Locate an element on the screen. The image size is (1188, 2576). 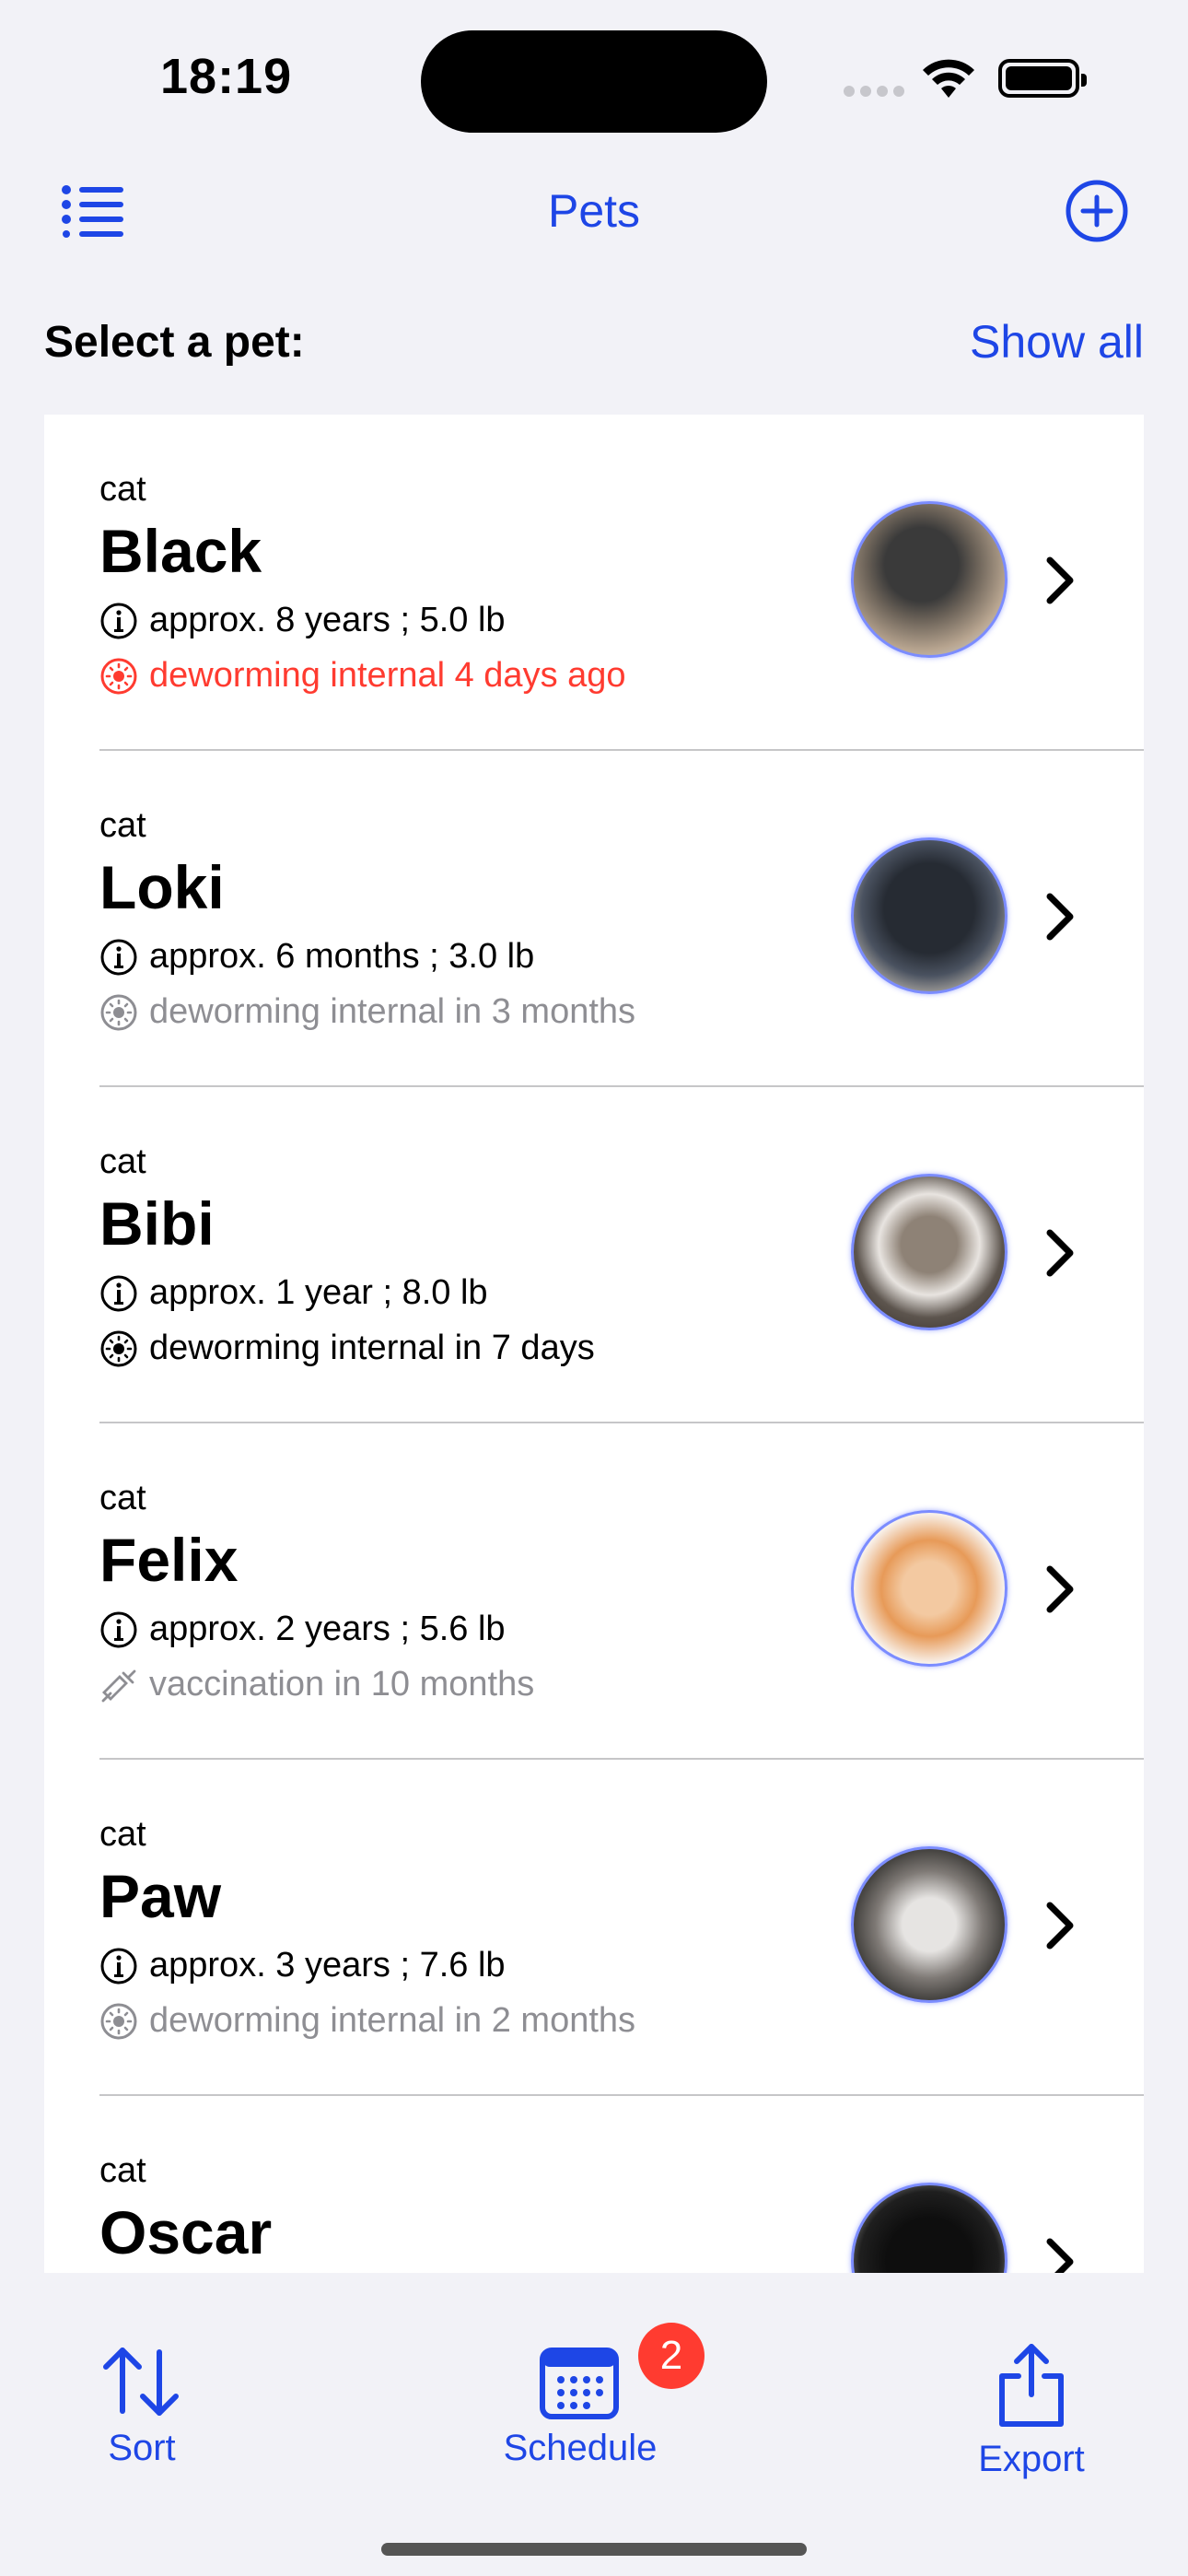
sort-label: Sort is located at coordinates (142, 2448).